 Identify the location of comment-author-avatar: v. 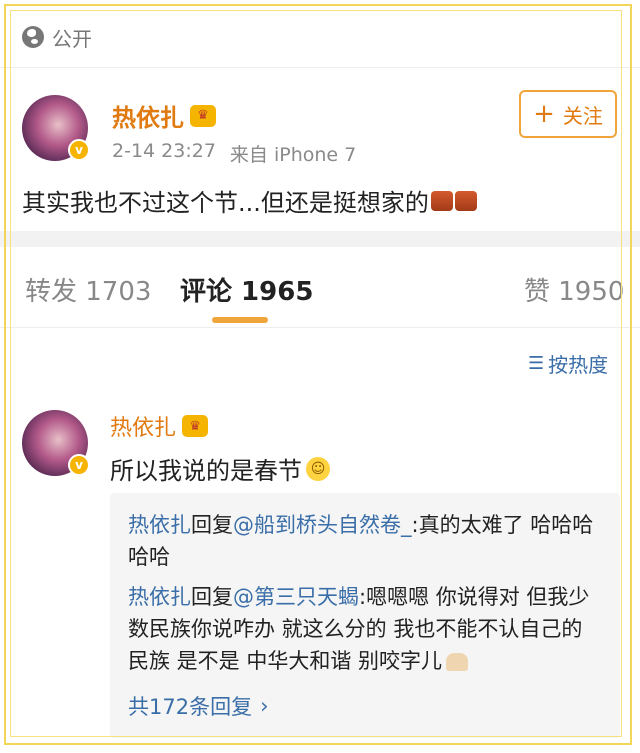
(56, 443).